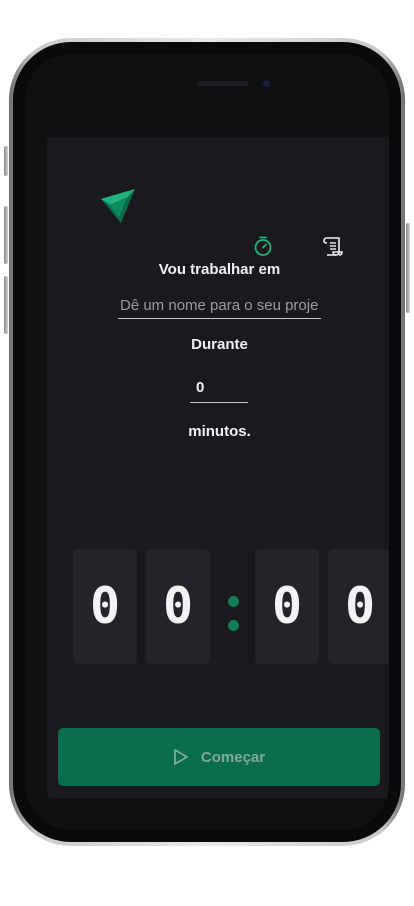 This screenshot has height=906, width=414. I want to click on colon-dot-bottom, so click(233, 625).